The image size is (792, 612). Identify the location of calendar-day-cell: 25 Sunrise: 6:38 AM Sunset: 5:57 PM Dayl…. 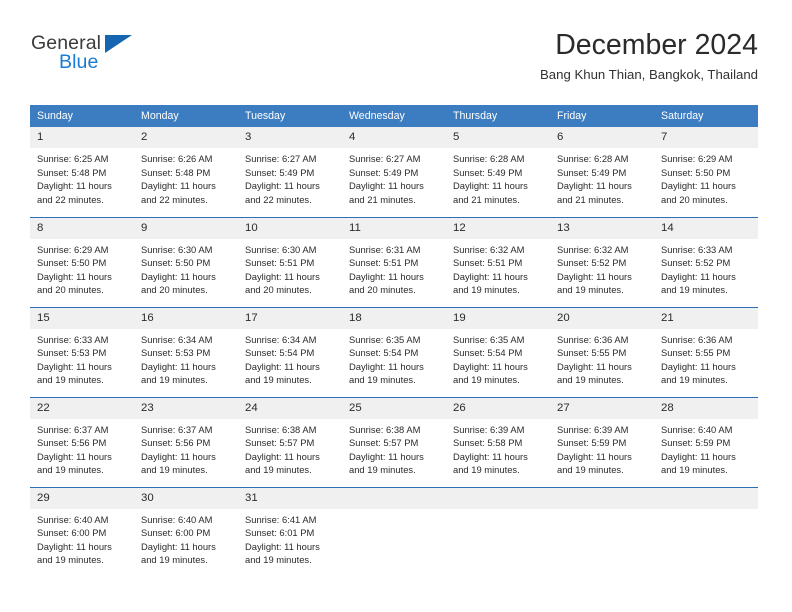
(394, 441).